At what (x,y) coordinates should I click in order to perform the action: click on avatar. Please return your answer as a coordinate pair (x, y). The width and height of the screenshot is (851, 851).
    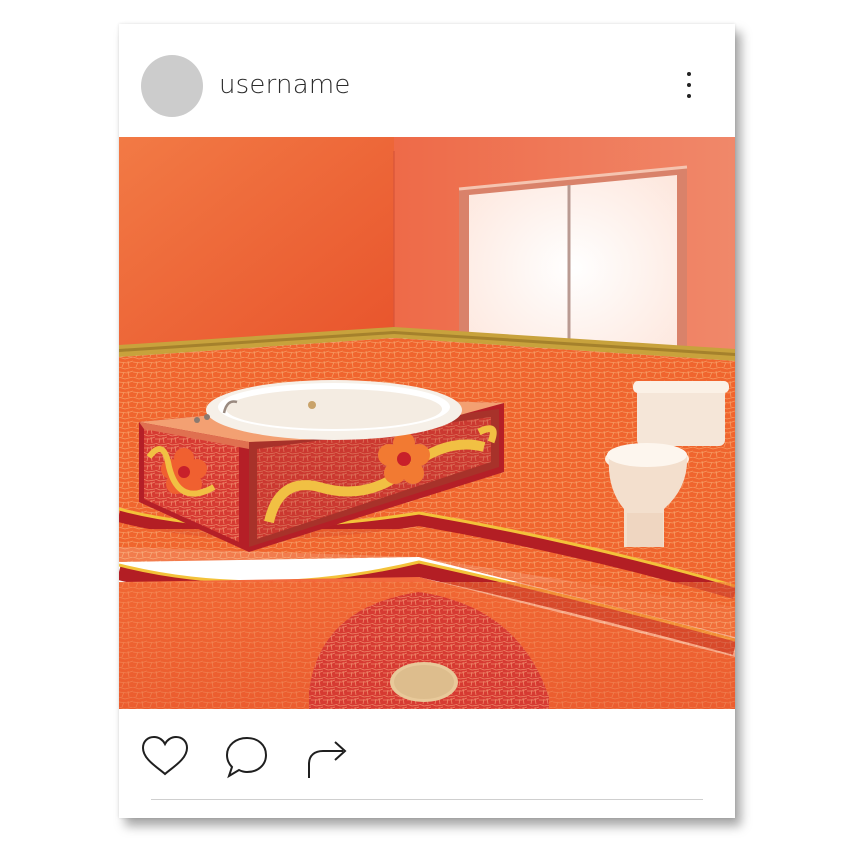
    Looking at the image, I should click on (172, 86).